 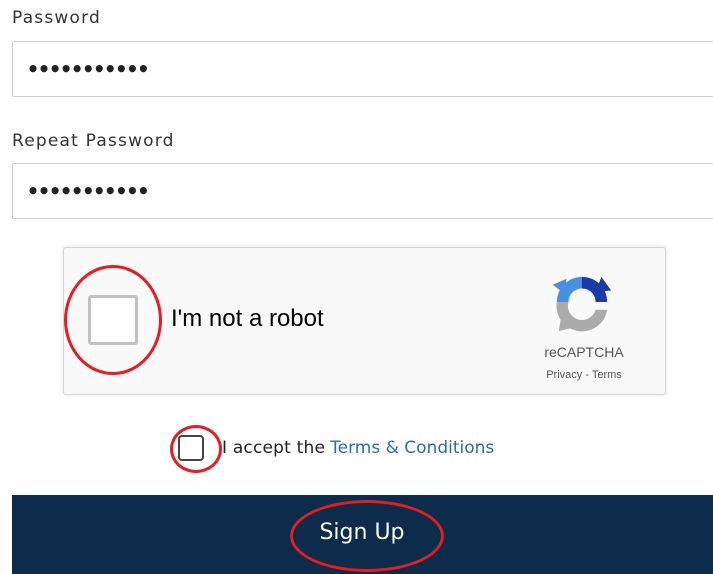 I want to click on terms-row: I accept the Terms & Conditions, so click(x=336, y=448).